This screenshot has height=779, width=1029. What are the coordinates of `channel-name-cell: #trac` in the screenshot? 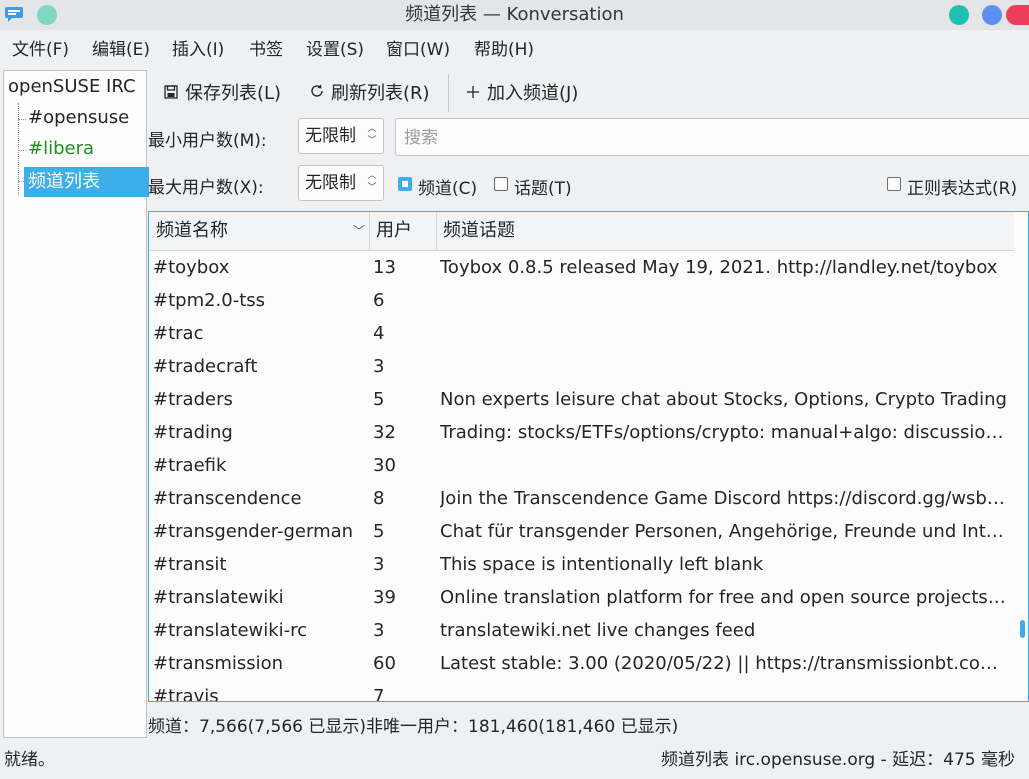 It's located at (178, 333).